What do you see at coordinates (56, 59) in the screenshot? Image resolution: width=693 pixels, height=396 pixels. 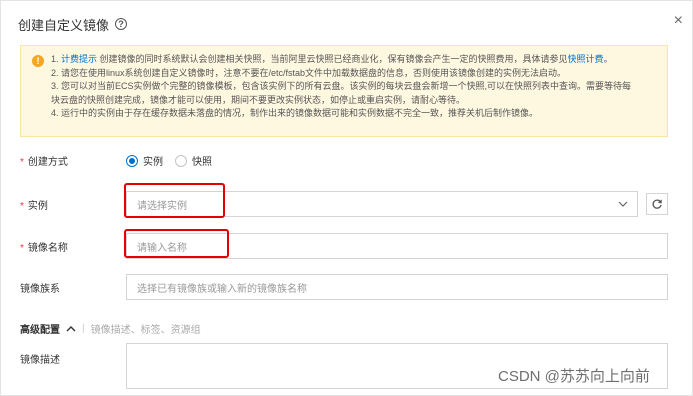 I see `notice-line-1-prefix: 1.` at bounding box center [56, 59].